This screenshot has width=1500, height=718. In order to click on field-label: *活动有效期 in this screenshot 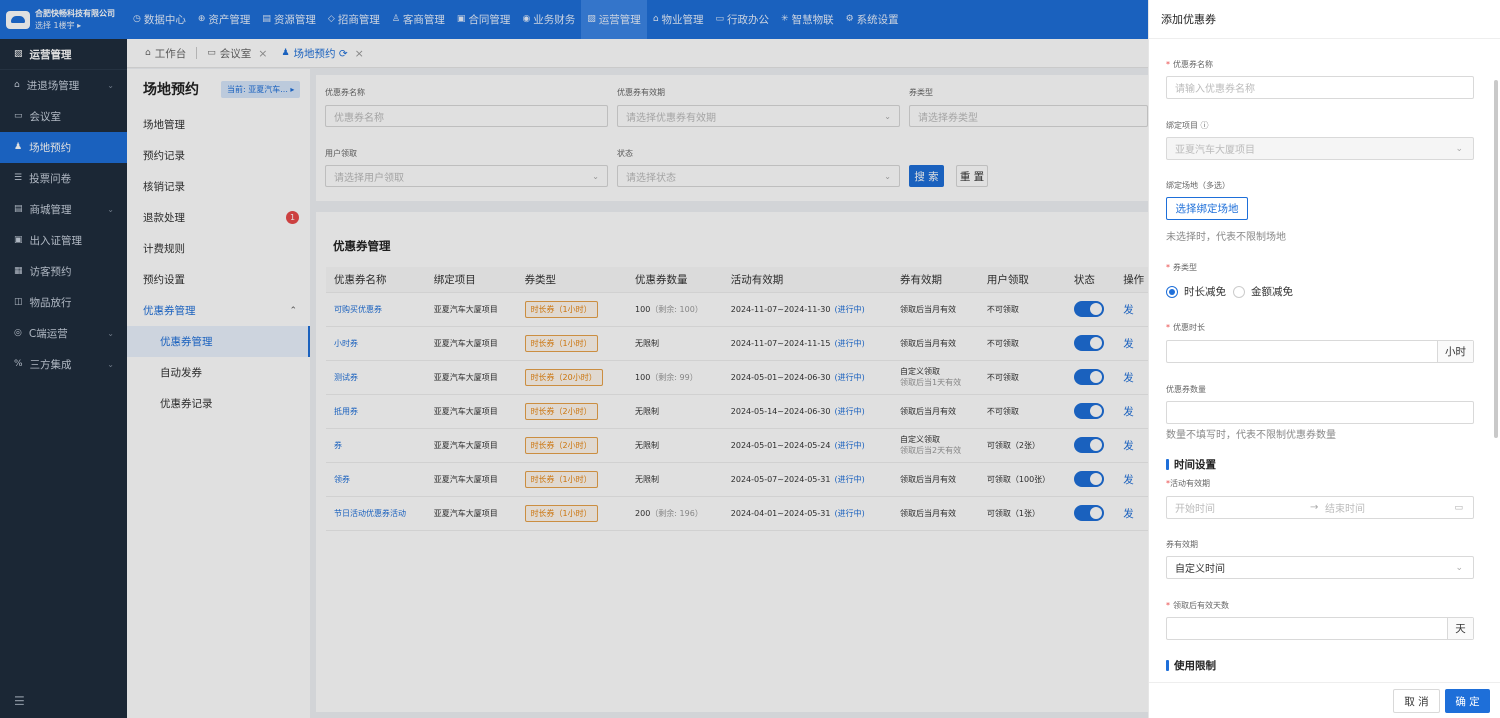, I will do `click(1188, 483)`.